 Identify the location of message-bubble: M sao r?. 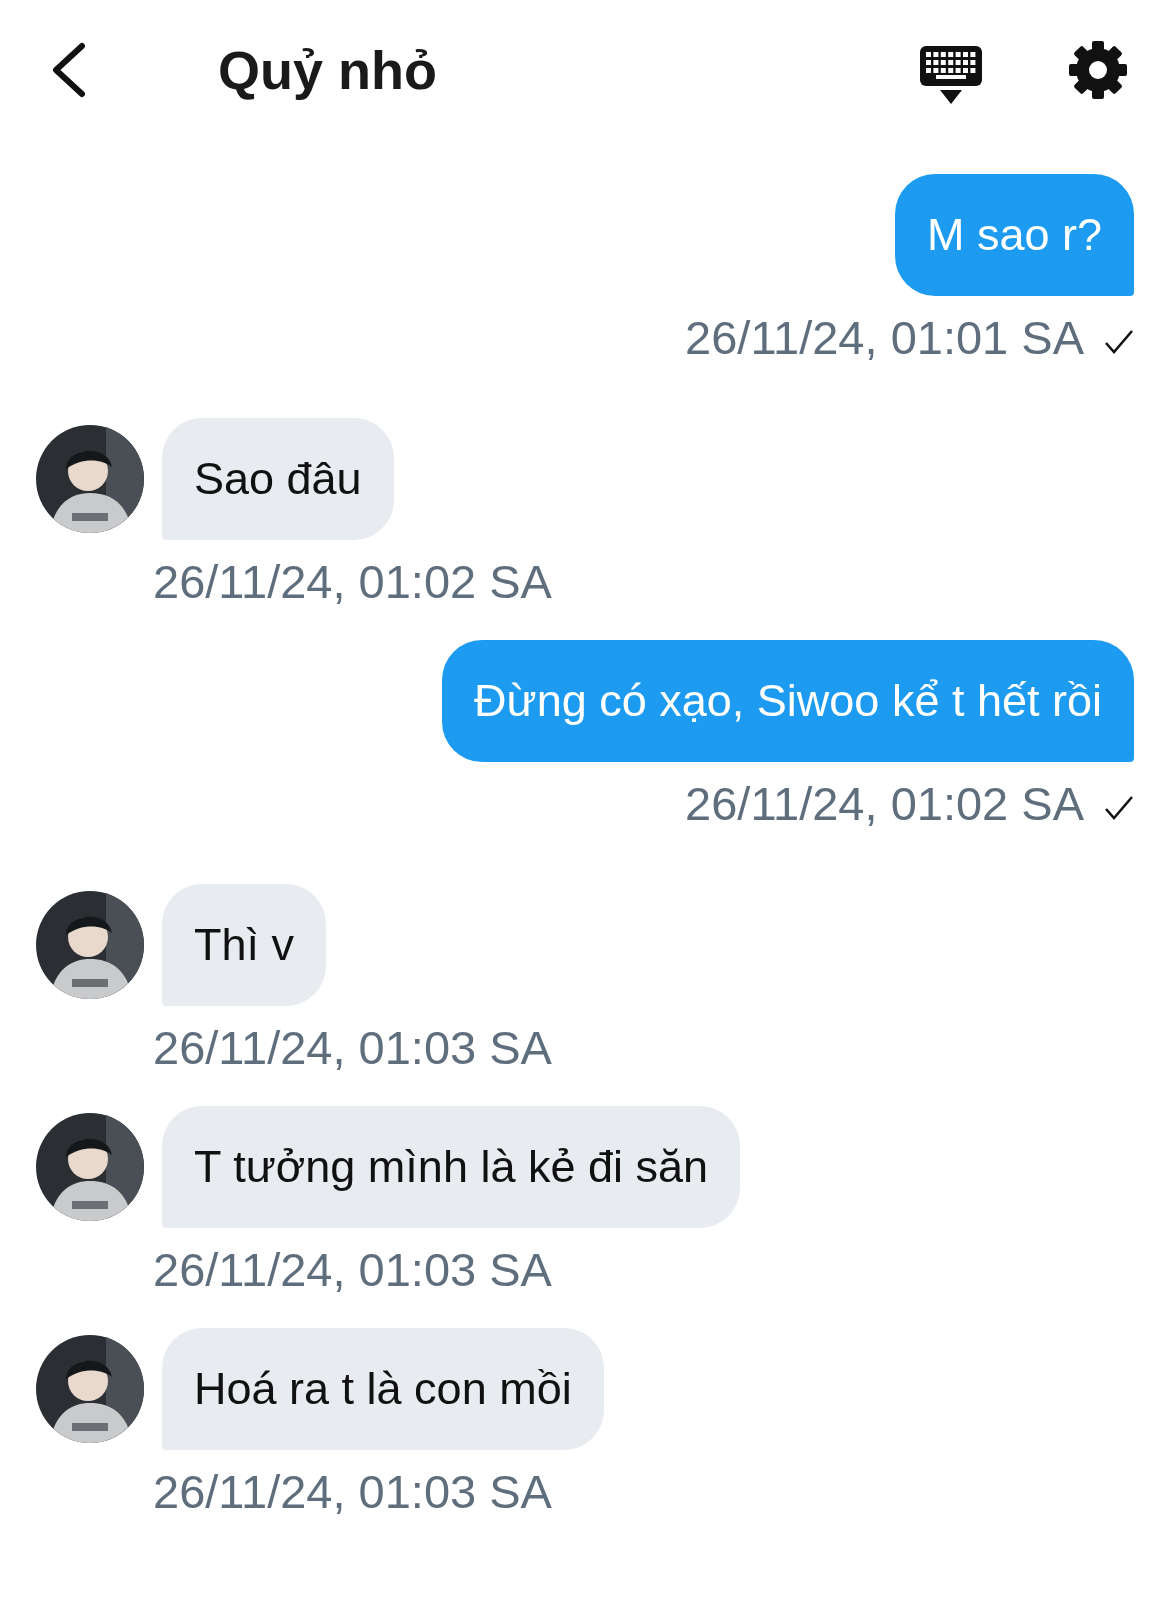
(1014, 235).